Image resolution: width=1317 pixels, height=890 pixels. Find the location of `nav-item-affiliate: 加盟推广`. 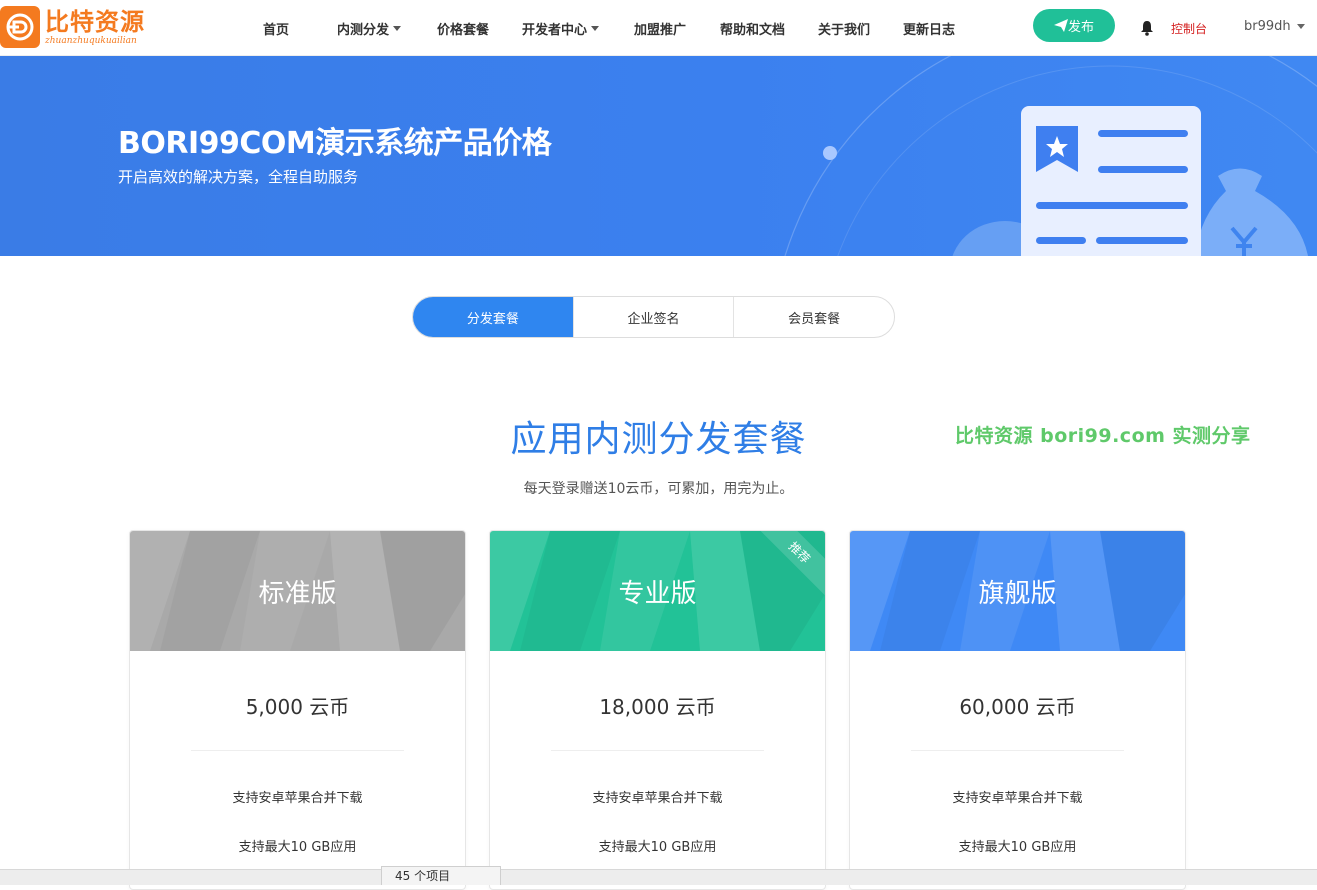

nav-item-affiliate: 加盟推广 is located at coordinates (660, 28).